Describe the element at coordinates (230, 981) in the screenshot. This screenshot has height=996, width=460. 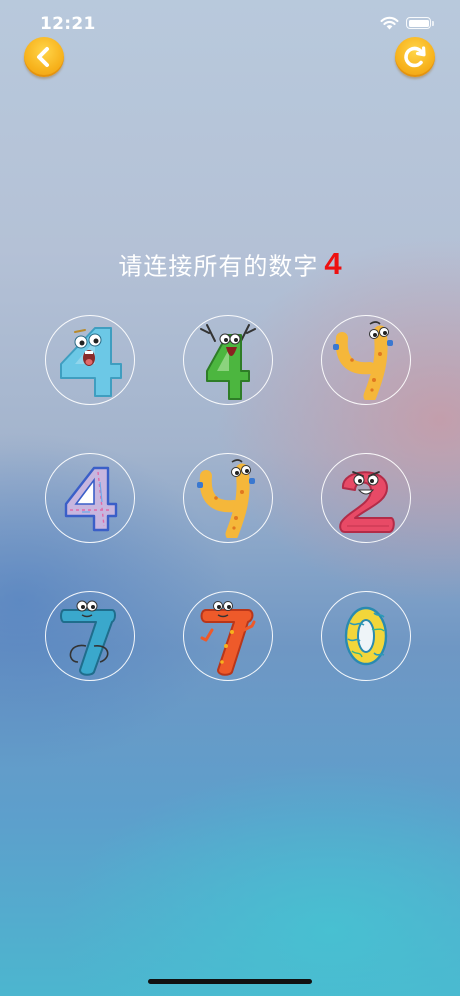
I see `home-indicator` at that location.